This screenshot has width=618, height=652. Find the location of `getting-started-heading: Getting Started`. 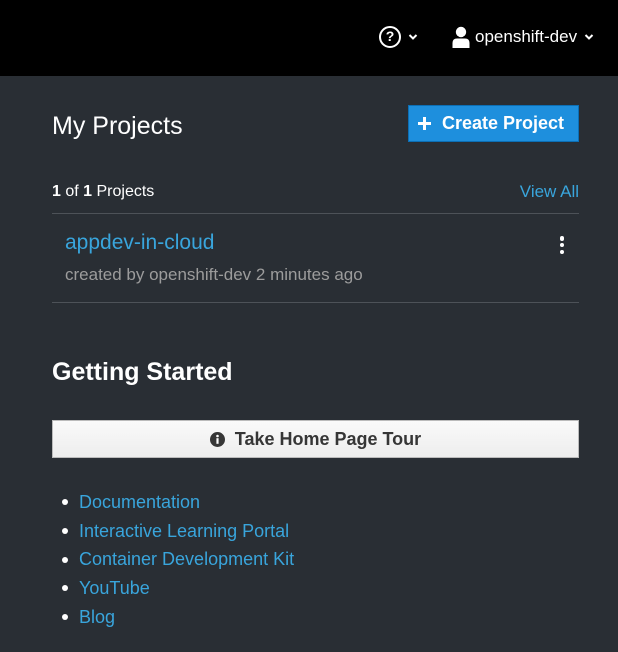

getting-started-heading: Getting Started is located at coordinates (142, 372).